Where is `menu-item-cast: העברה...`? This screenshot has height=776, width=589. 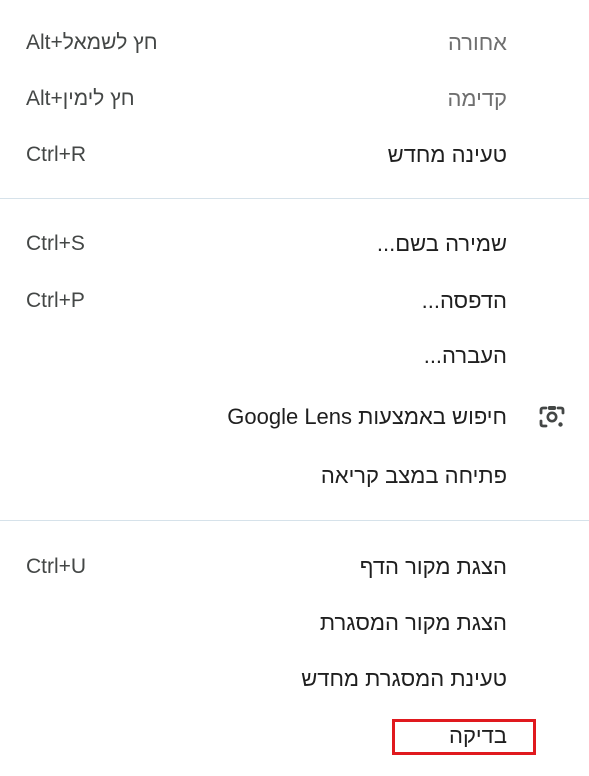
menu-item-cast: העברה... is located at coordinates (294, 356).